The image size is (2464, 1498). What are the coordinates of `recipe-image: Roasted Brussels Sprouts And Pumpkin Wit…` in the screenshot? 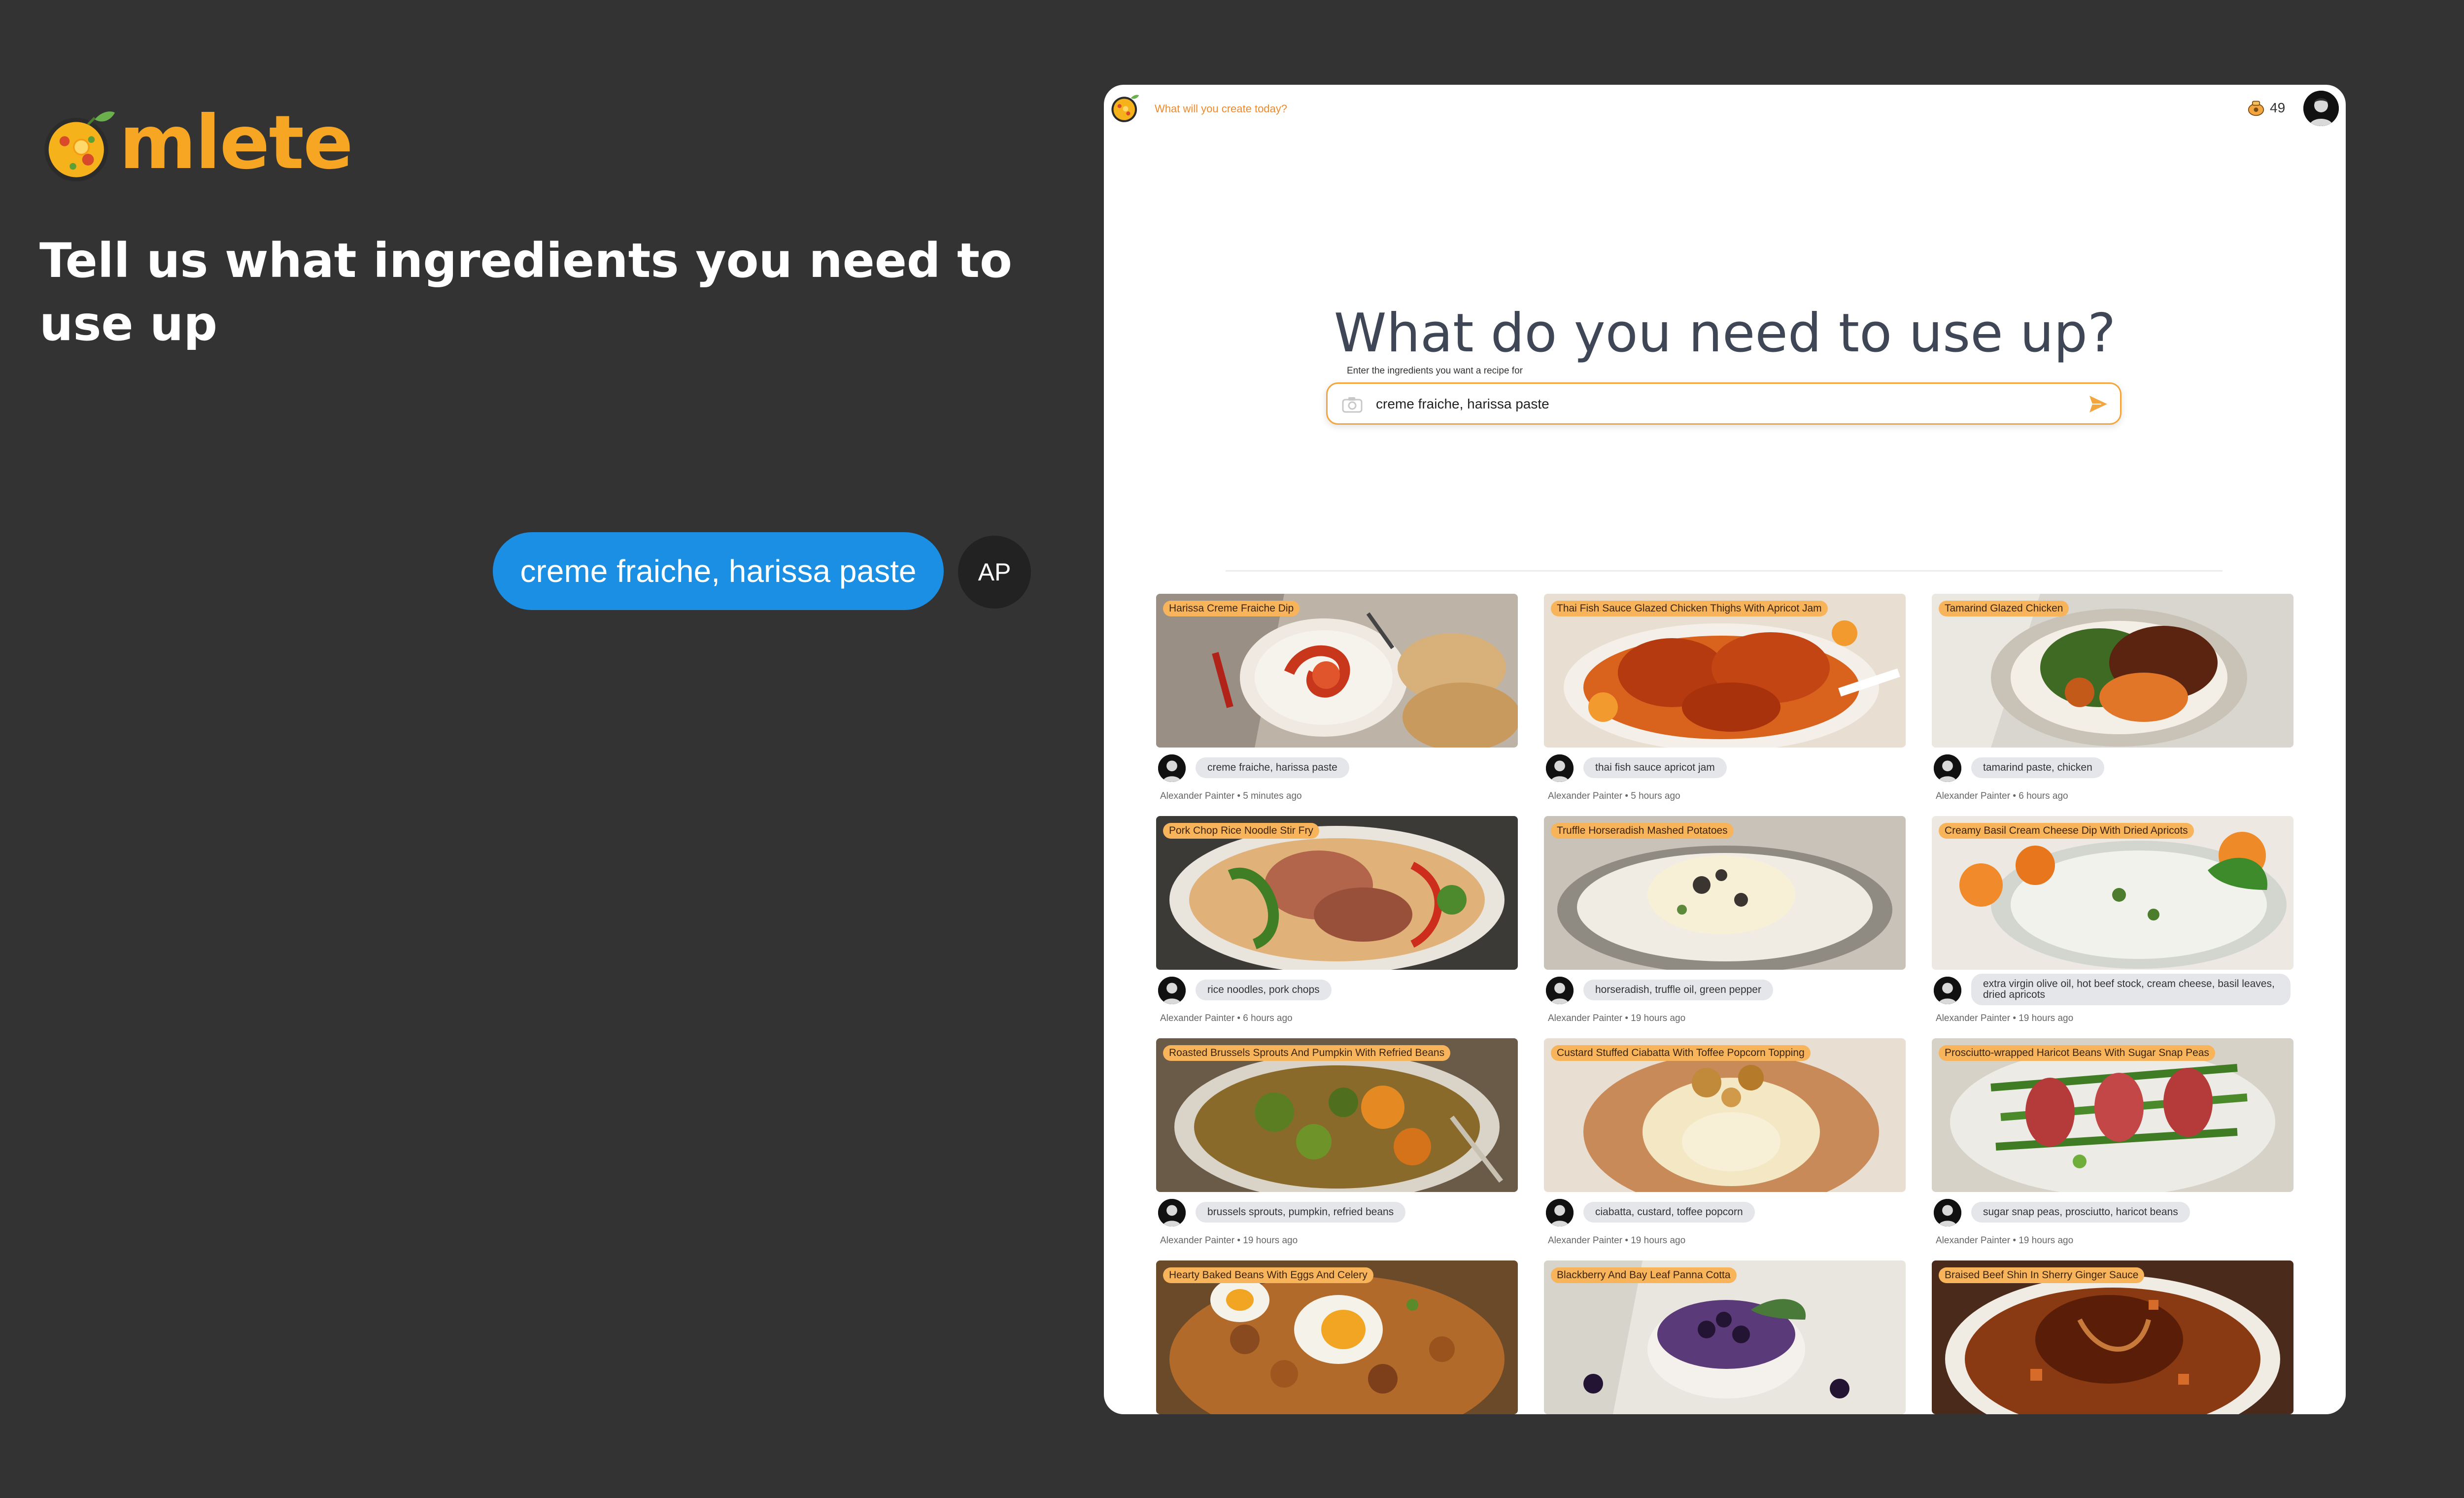 It's located at (1337, 1115).